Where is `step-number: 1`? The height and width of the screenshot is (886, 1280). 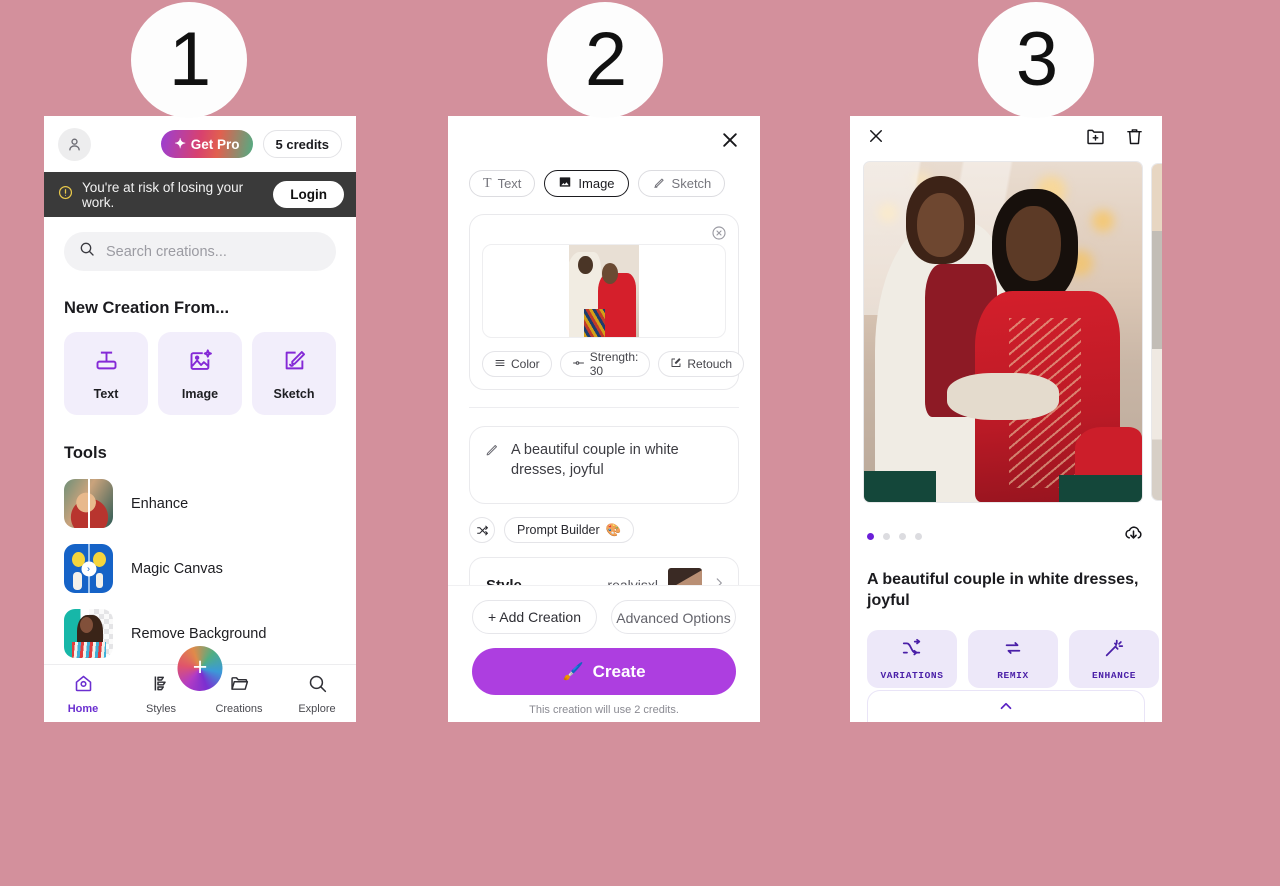 step-number: 1 is located at coordinates (189, 59).